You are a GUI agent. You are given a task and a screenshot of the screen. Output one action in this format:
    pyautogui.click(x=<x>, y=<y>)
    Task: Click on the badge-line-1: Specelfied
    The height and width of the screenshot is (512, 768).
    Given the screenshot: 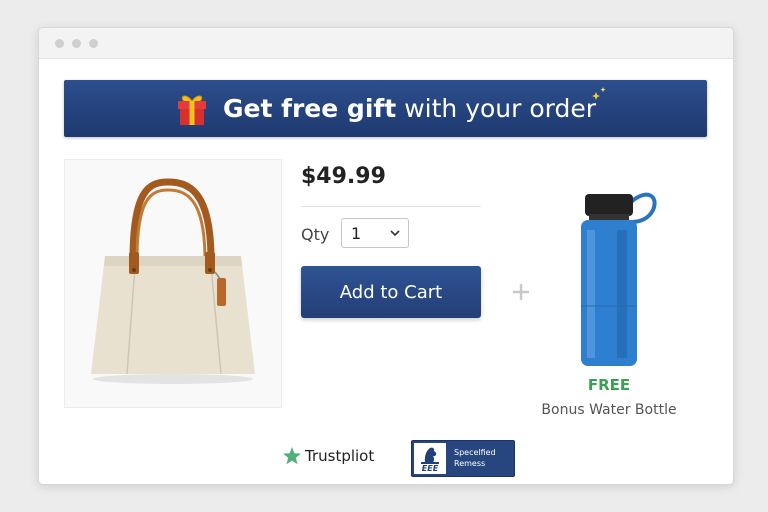 What is the action you would take?
    pyautogui.click(x=475, y=452)
    